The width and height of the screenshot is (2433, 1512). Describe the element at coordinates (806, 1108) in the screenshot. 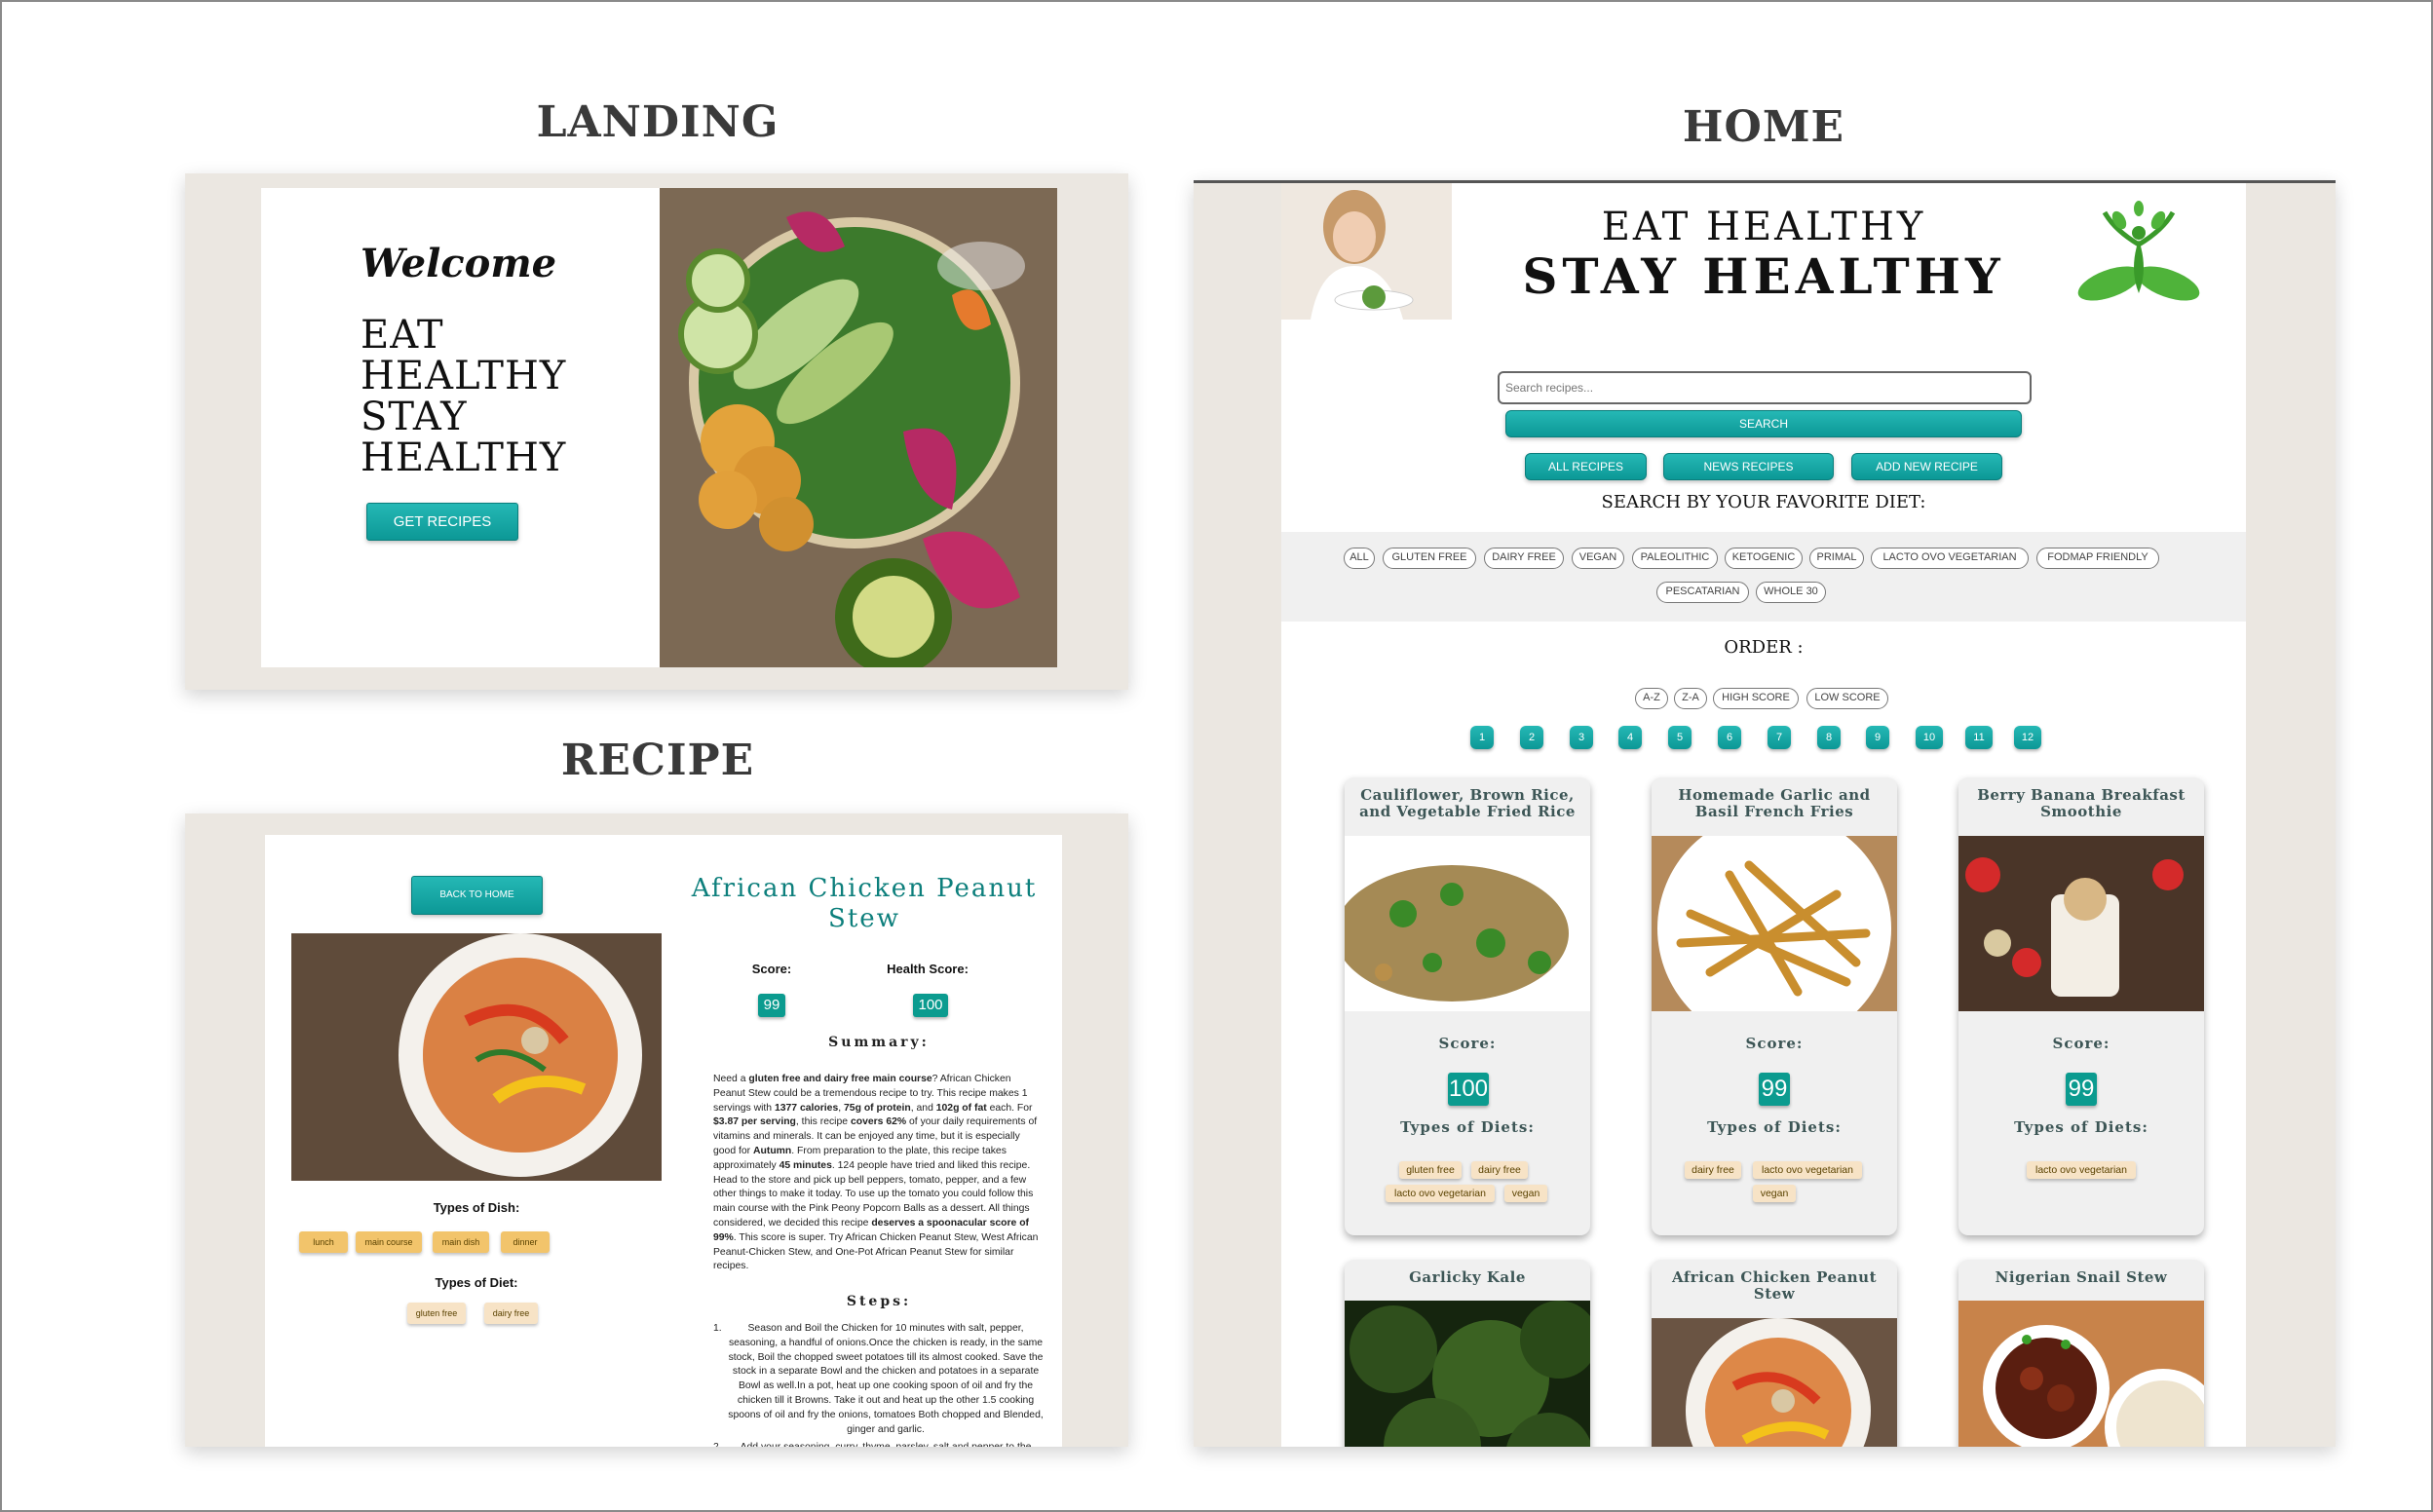

I see `summary-highlight: 1377 calories` at that location.